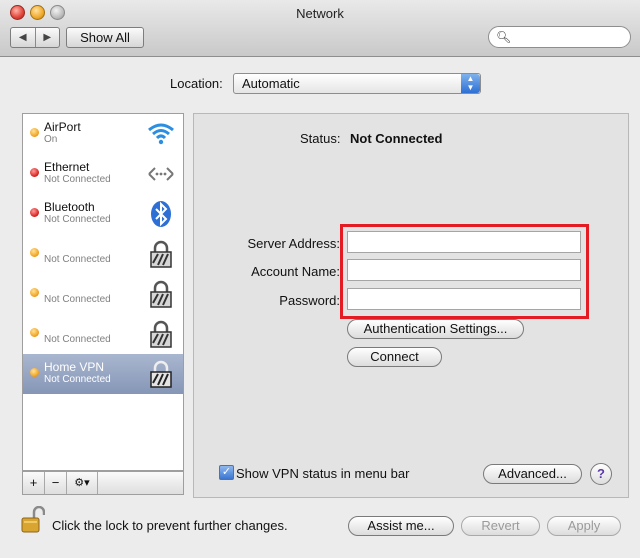 This screenshot has height=558, width=640. Describe the element at coordinates (294, 243) in the screenshot. I see `server-address-label: Server Address:` at that location.